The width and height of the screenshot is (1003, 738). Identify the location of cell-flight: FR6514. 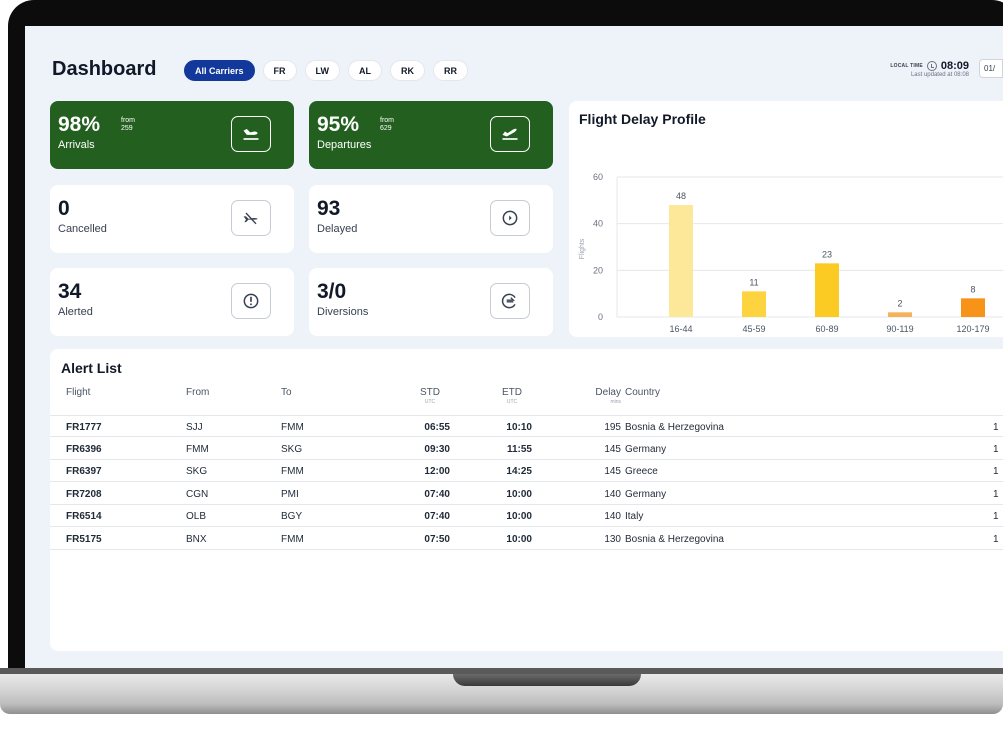
(84, 516).